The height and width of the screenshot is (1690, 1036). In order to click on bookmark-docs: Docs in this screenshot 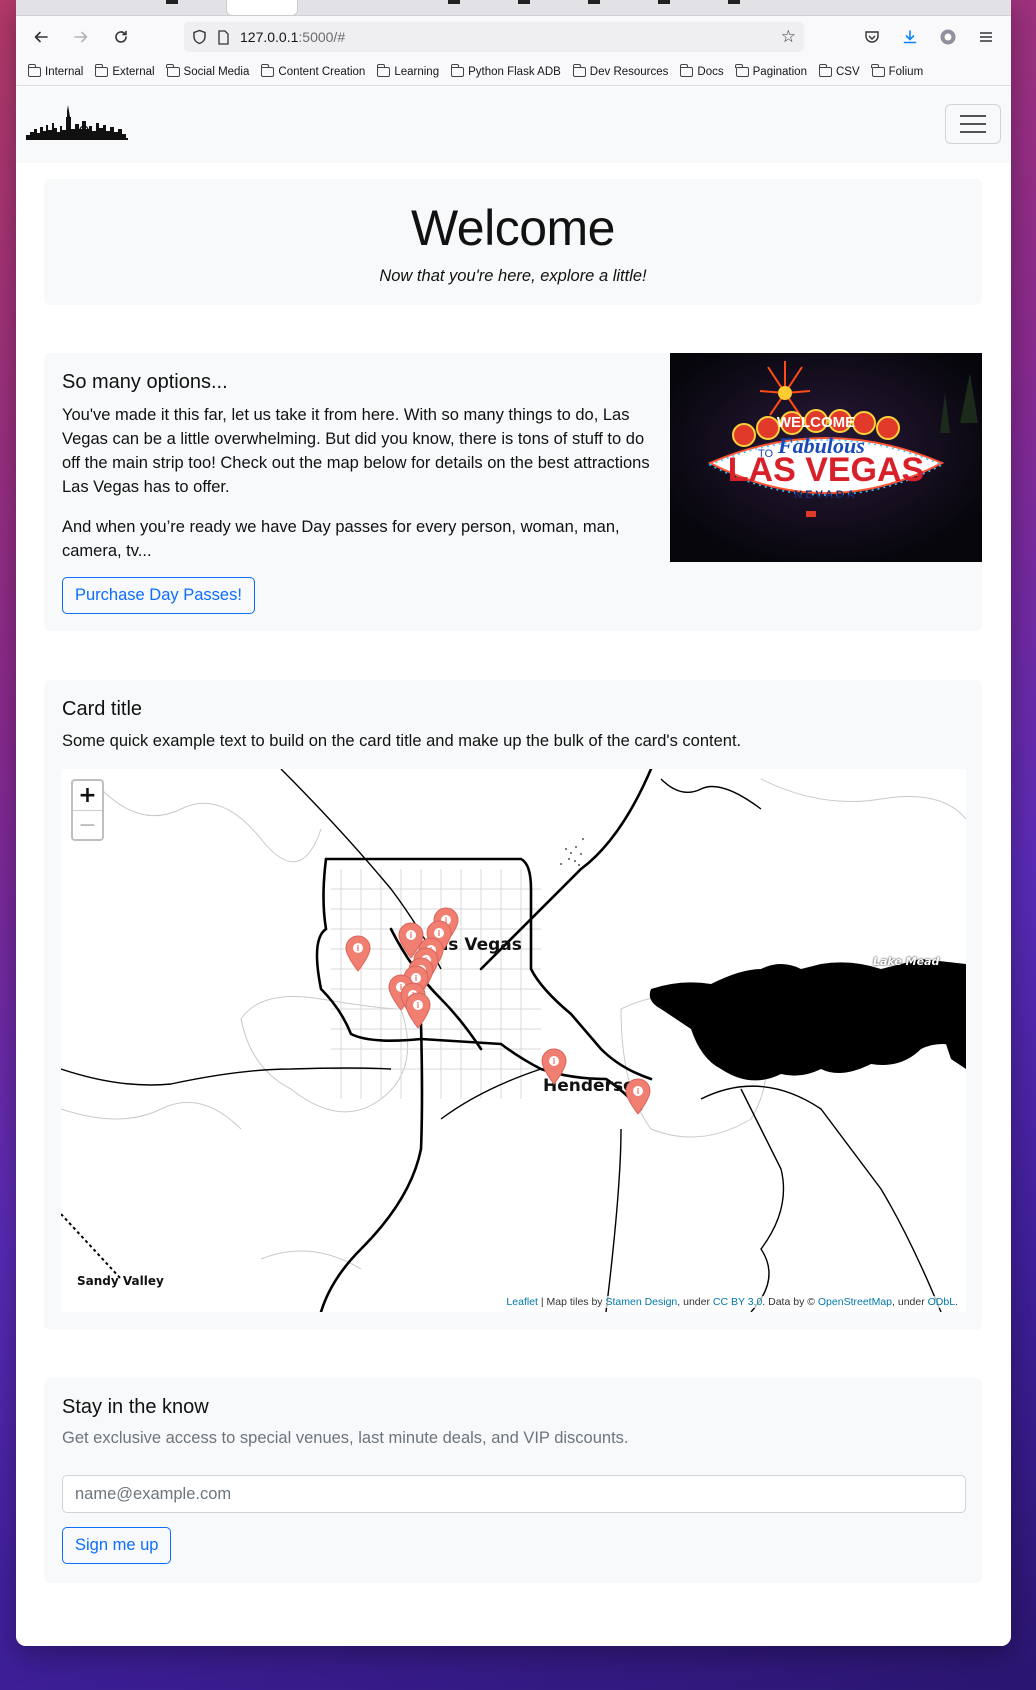, I will do `click(702, 70)`.